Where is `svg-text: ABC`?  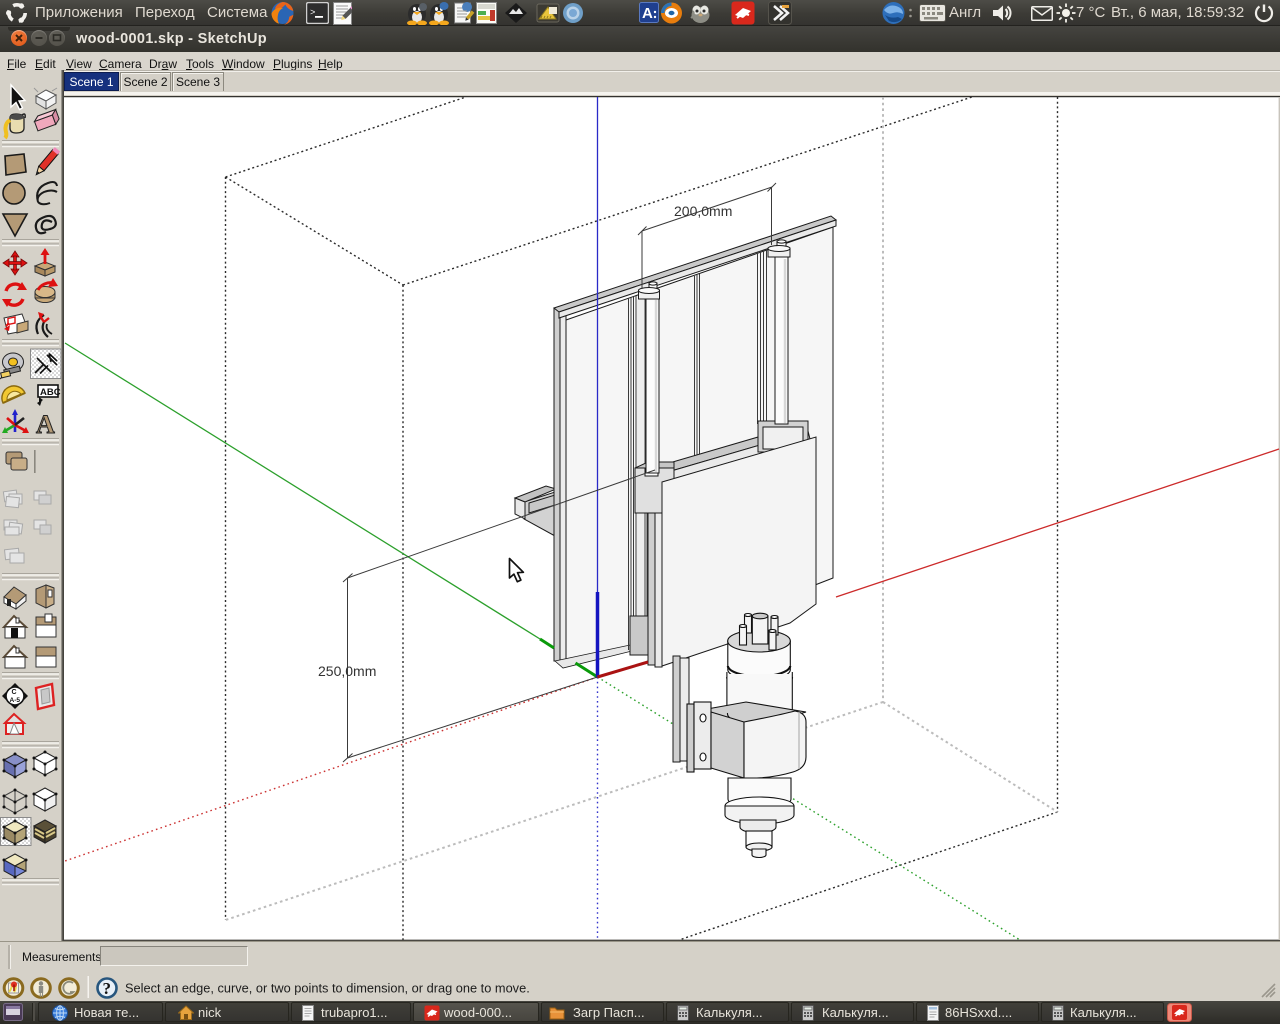 svg-text: ABC is located at coordinates (50, 392).